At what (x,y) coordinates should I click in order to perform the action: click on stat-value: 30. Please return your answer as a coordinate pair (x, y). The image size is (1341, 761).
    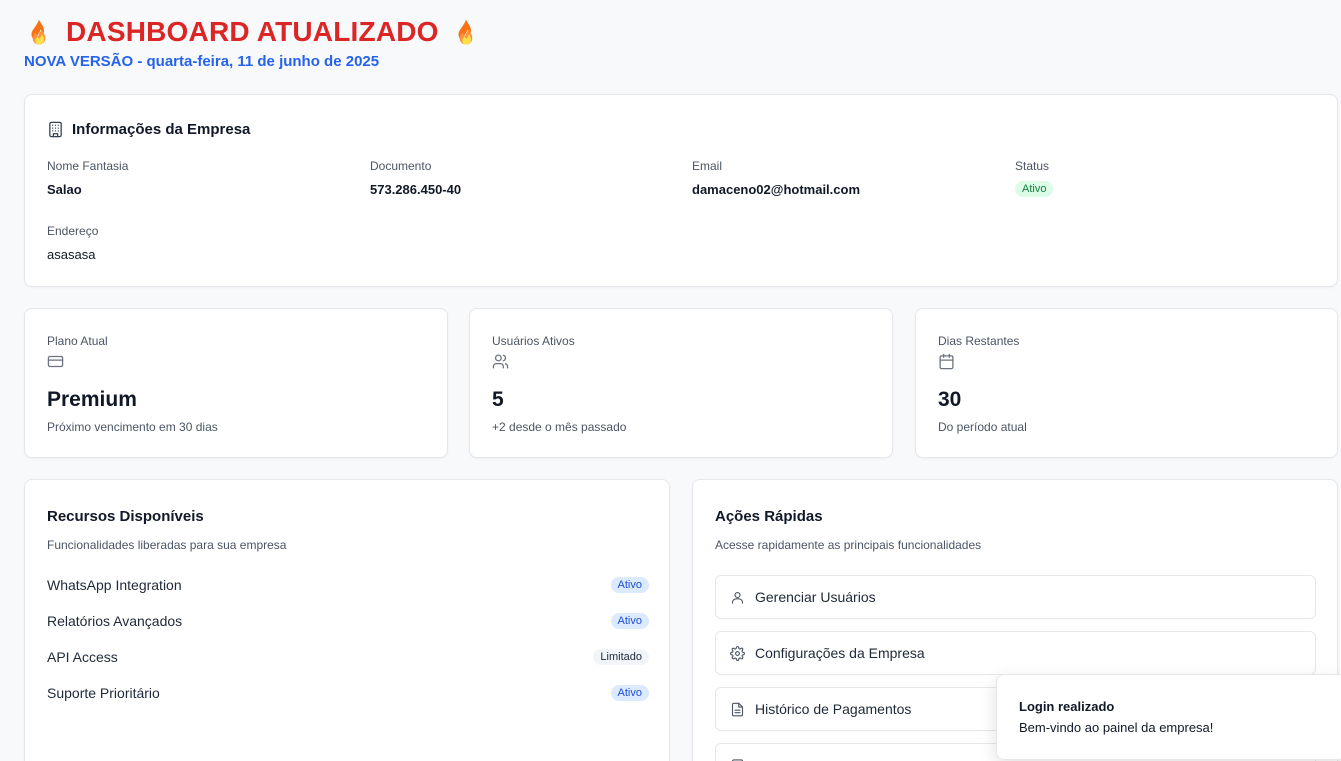
    Looking at the image, I should click on (950, 399).